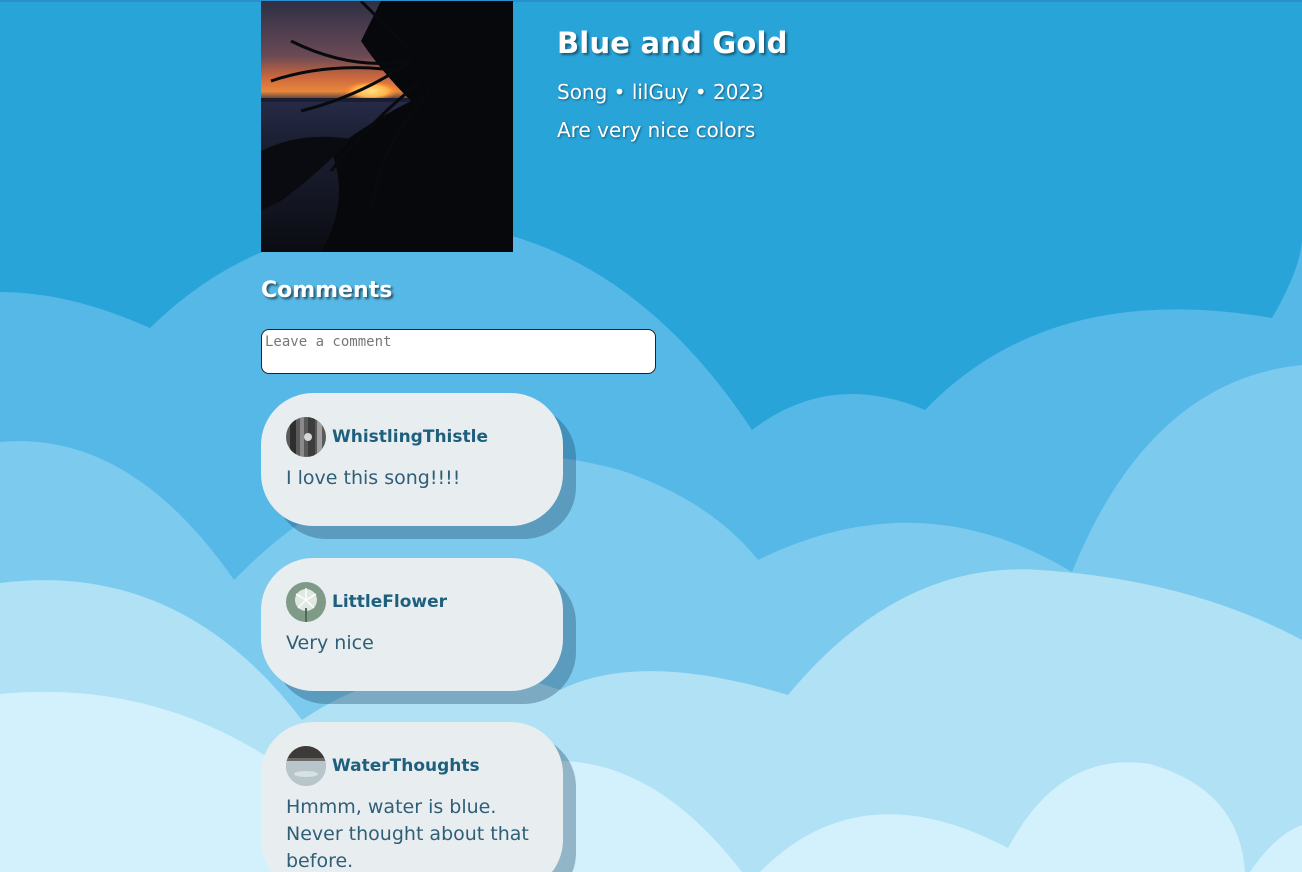 This screenshot has height=872, width=1302. I want to click on comment-header: WaterThoughts, so click(412, 766).